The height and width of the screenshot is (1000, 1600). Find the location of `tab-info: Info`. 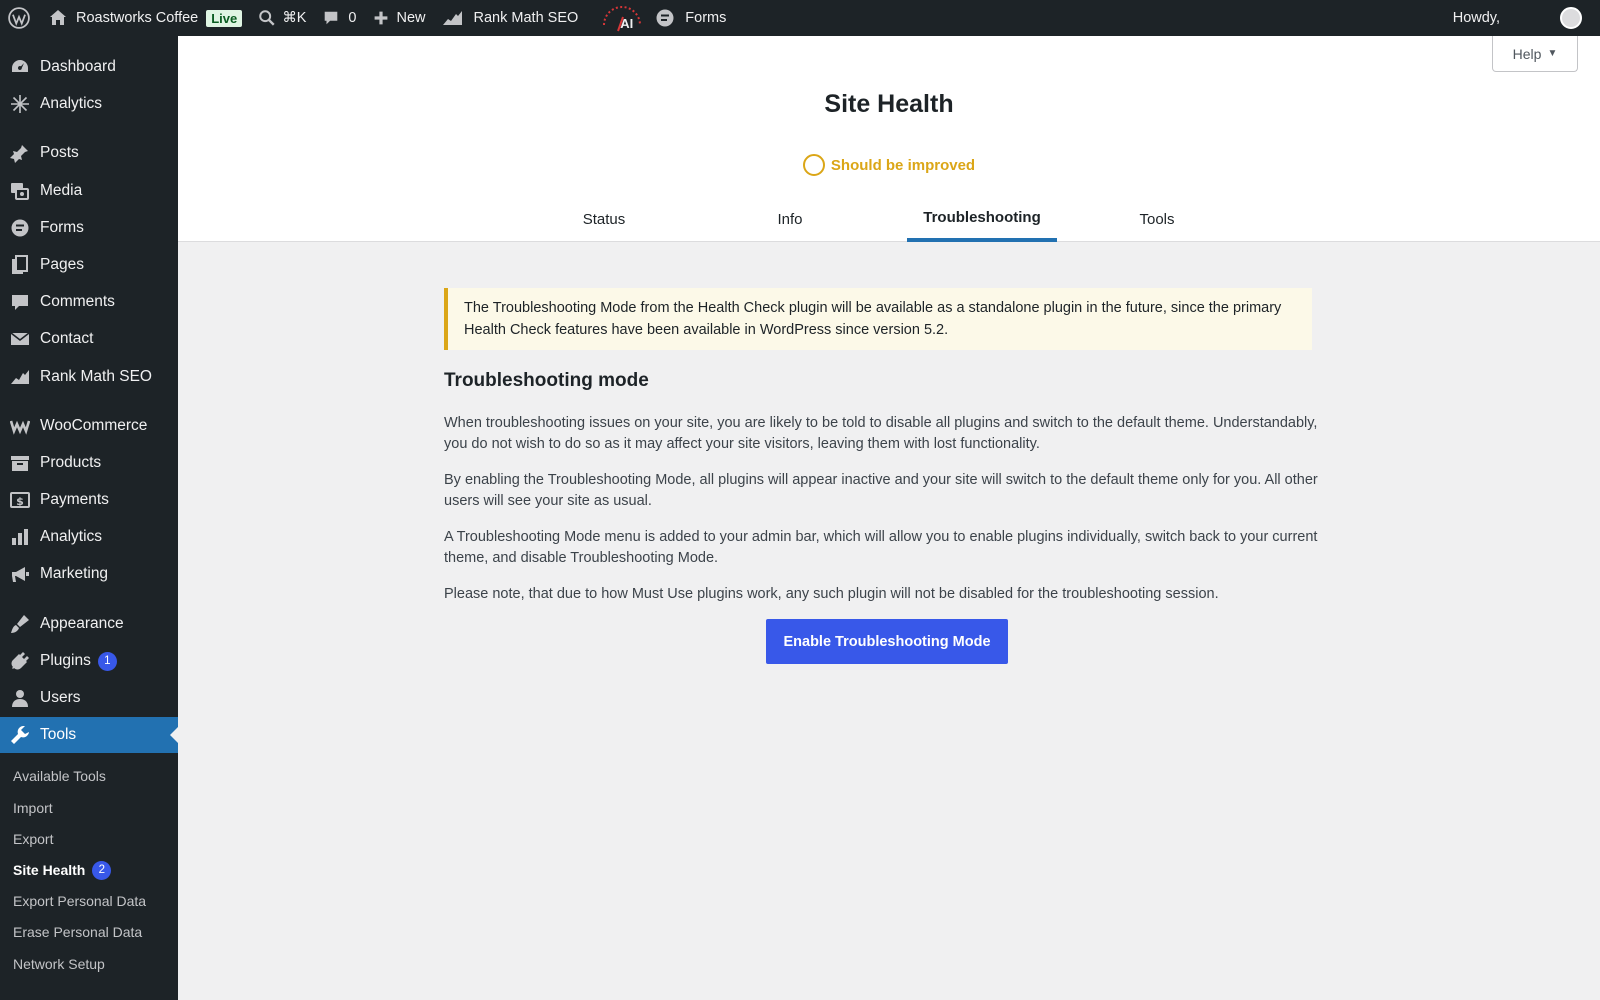

tab-info: Info is located at coordinates (790, 219).